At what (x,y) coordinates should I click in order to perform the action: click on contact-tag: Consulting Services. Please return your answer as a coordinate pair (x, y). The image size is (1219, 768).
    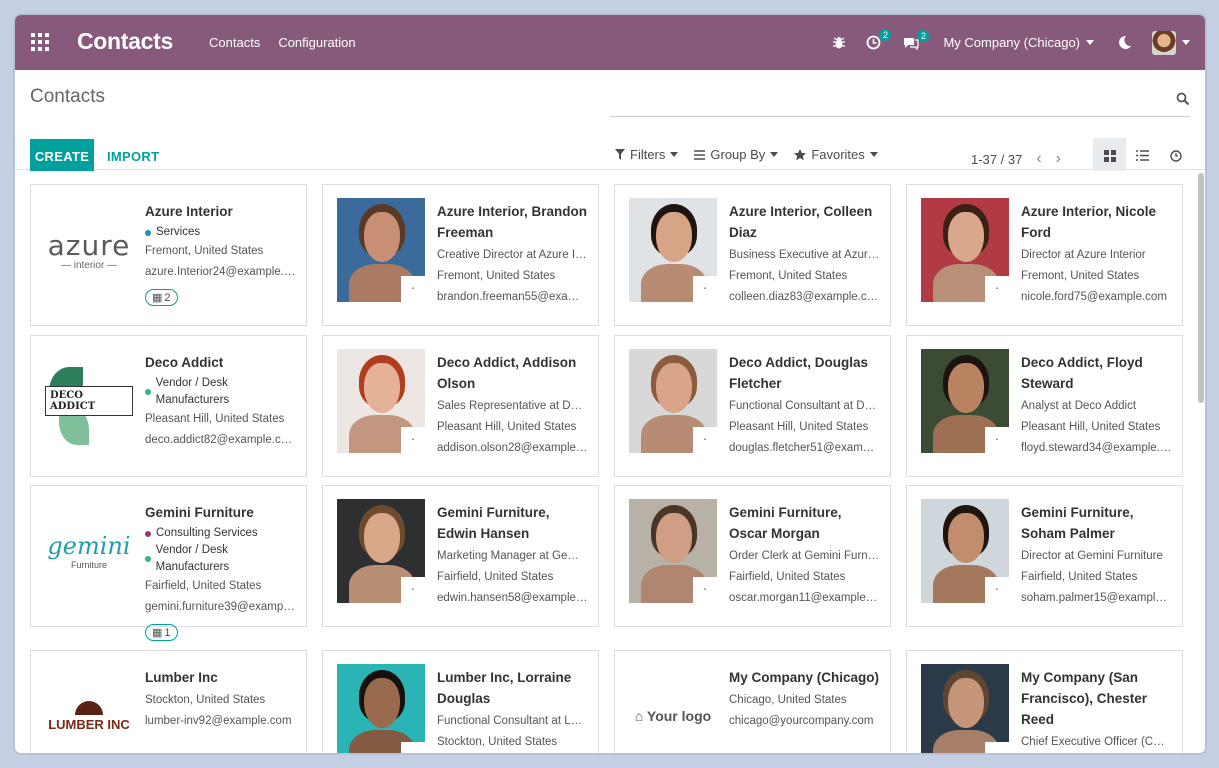
    Looking at the image, I should click on (220, 533).